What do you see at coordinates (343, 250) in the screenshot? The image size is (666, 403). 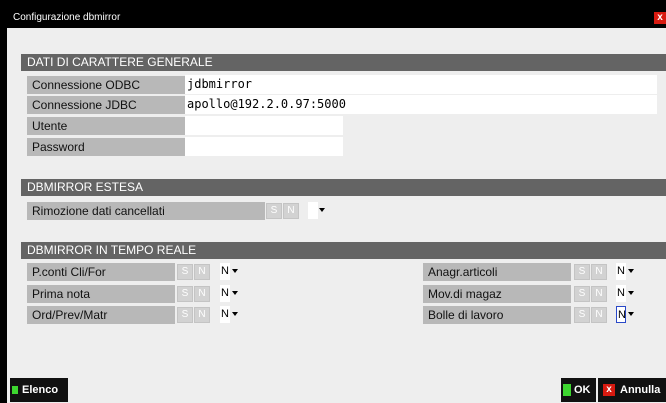 I see `section-header-realtime: DBMIRROR IN TEMPO REALE` at bounding box center [343, 250].